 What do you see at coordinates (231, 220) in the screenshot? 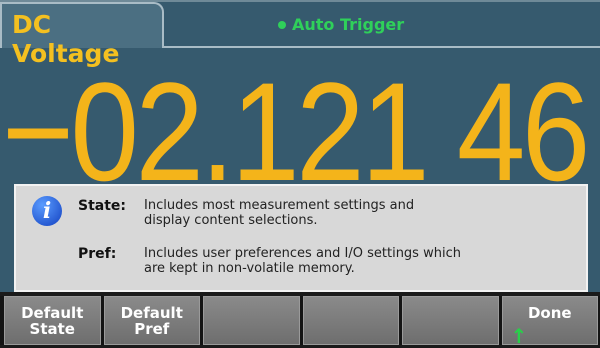
I see `help-text-state-line2: display content selections.` at bounding box center [231, 220].